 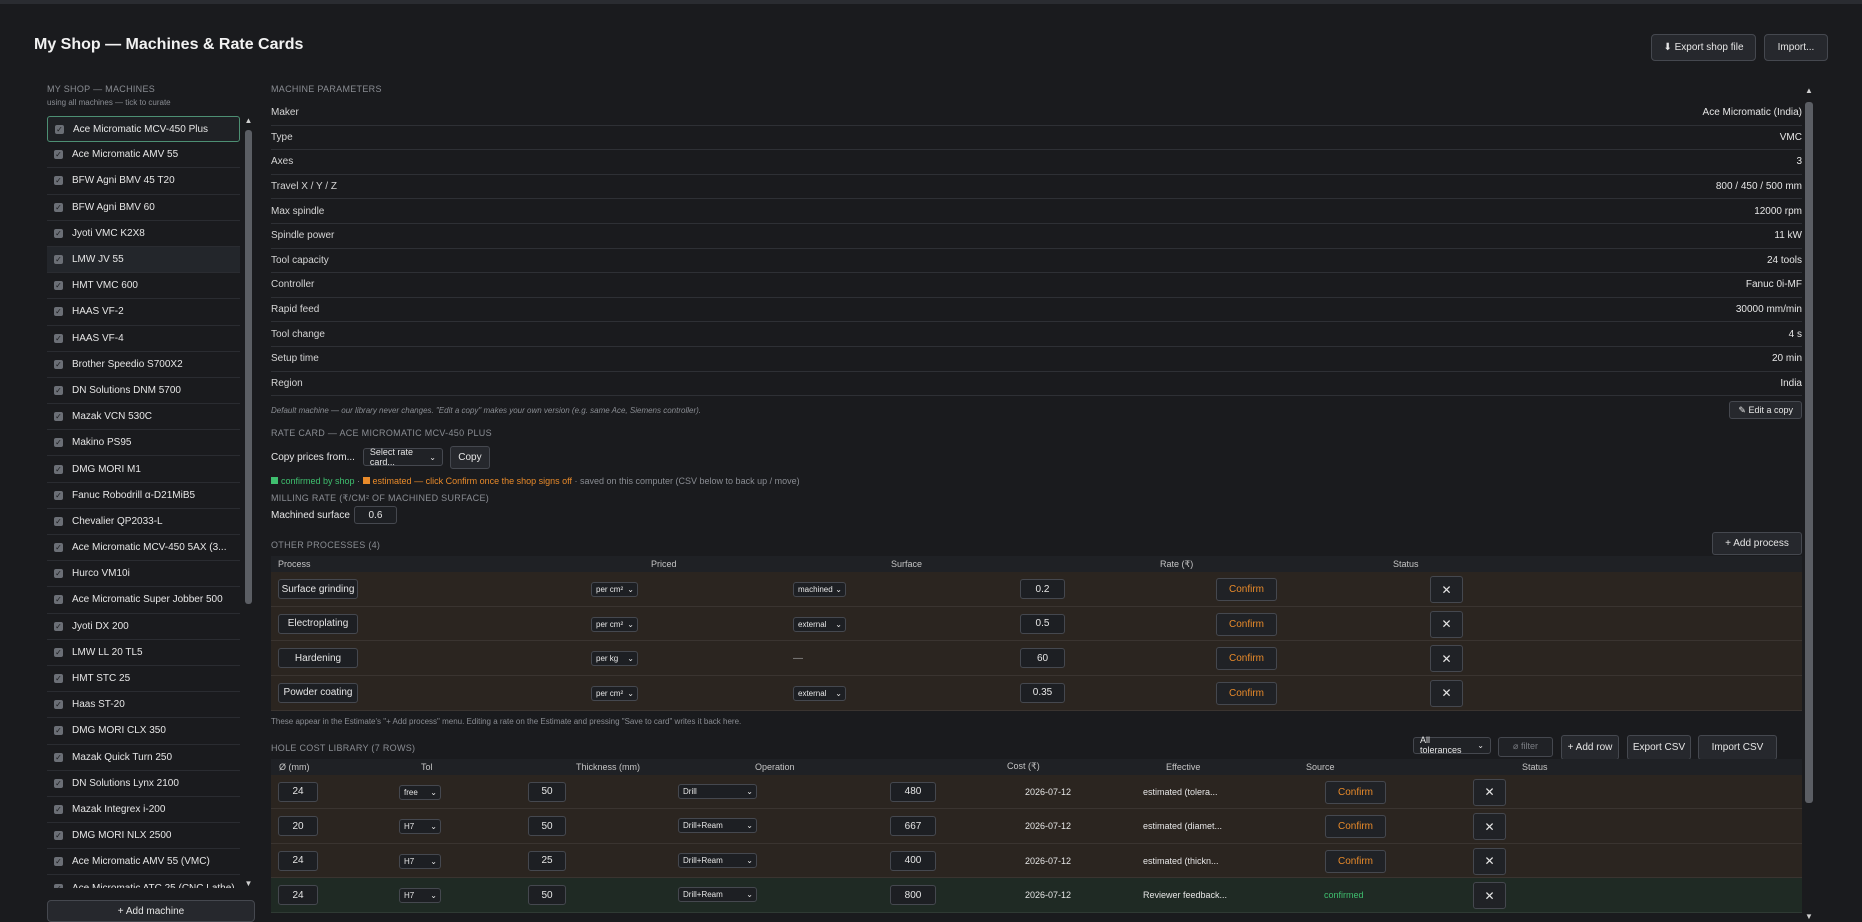 What do you see at coordinates (143, 705) in the screenshot?
I see `machine-list-item: ✓ Haas ST-20` at bounding box center [143, 705].